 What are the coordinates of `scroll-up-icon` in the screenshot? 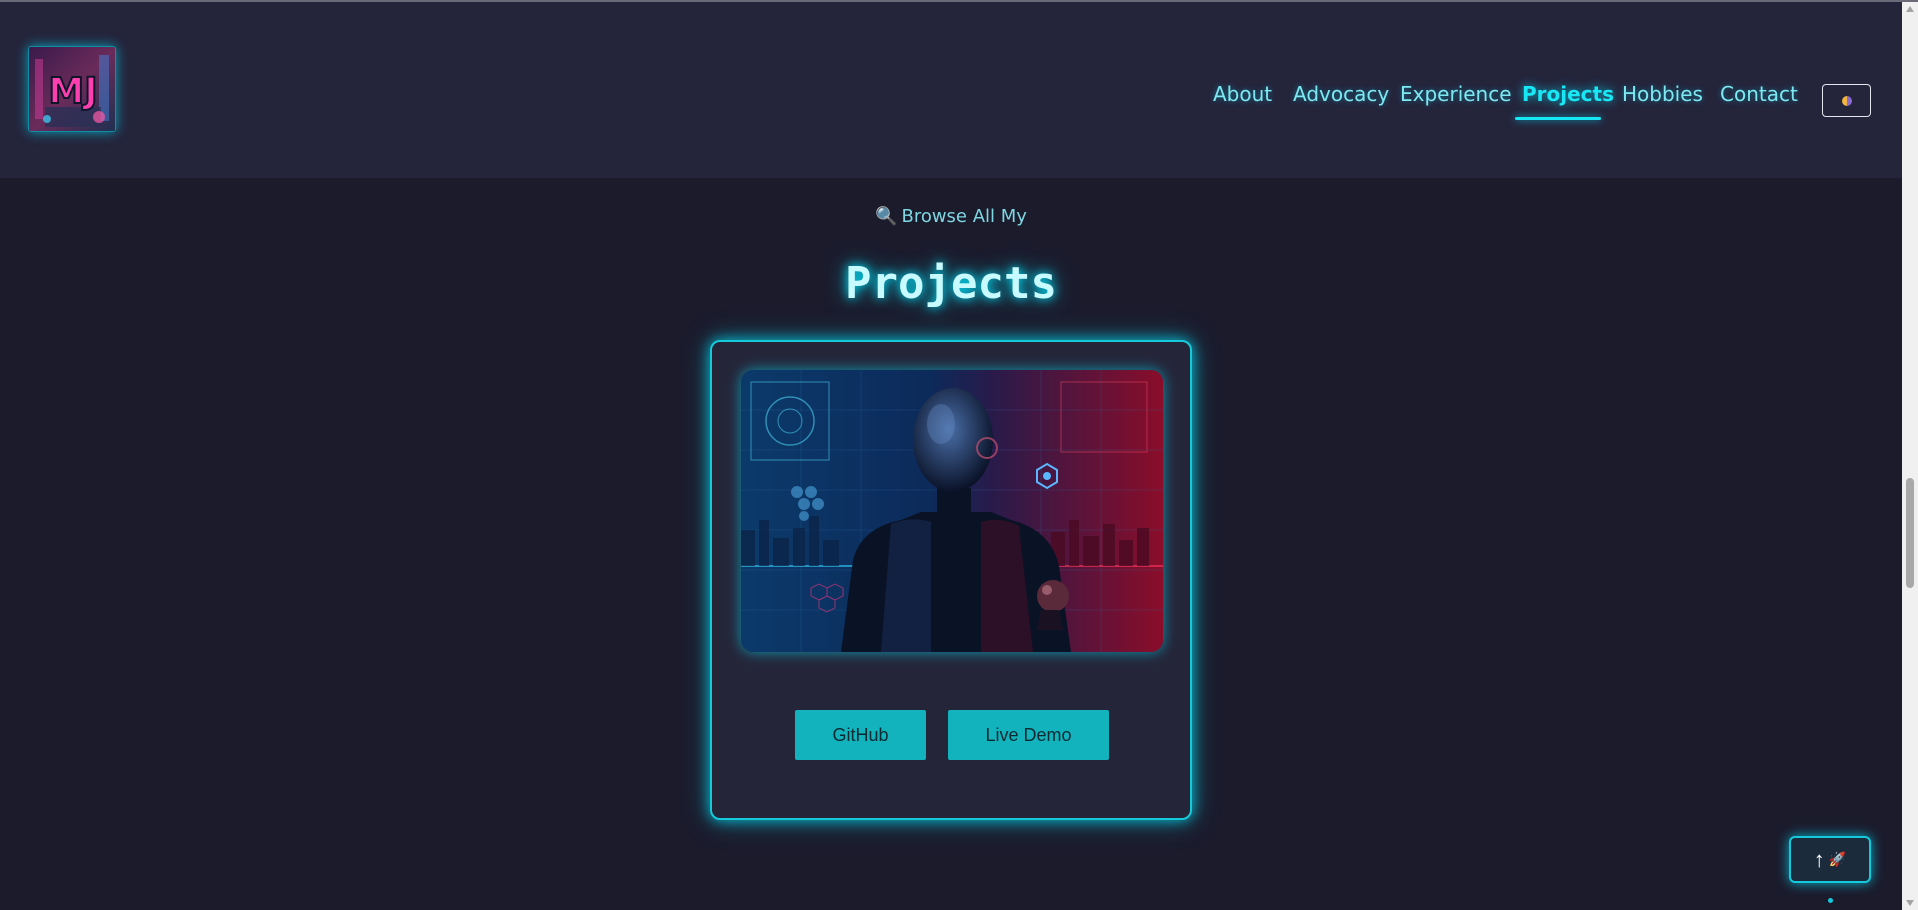 It's located at (1910, 9).